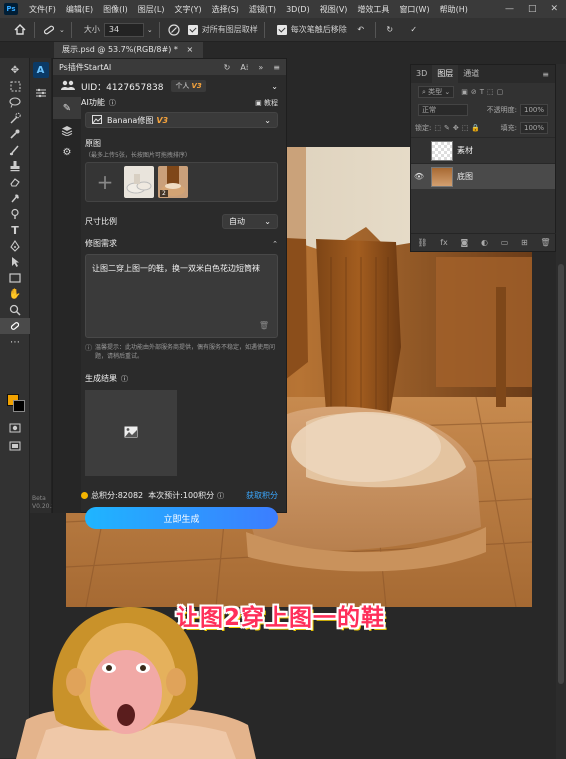  Describe the element at coordinates (454, 9) in the screenshot. I see `menu-help: 帮助(H)` at that location.